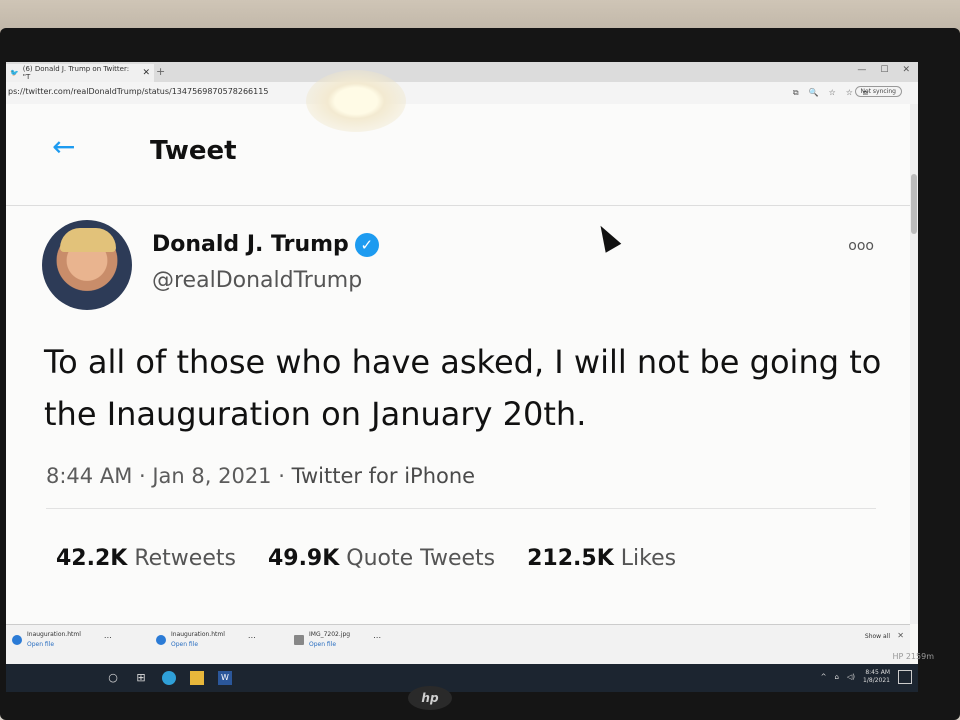 This screenshot has height=720, width=960. Describe the element at coordinates (113, 678) in the screenshot. I see `search-icon: ○` at that location.